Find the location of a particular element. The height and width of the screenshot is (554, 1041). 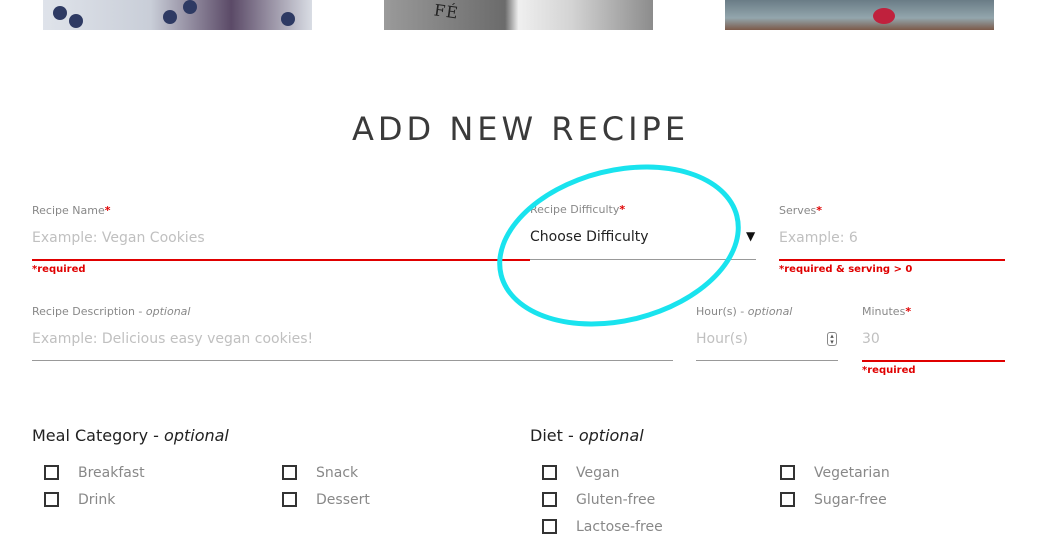

breakfast-checkbox is located at coordinates (51, 472).